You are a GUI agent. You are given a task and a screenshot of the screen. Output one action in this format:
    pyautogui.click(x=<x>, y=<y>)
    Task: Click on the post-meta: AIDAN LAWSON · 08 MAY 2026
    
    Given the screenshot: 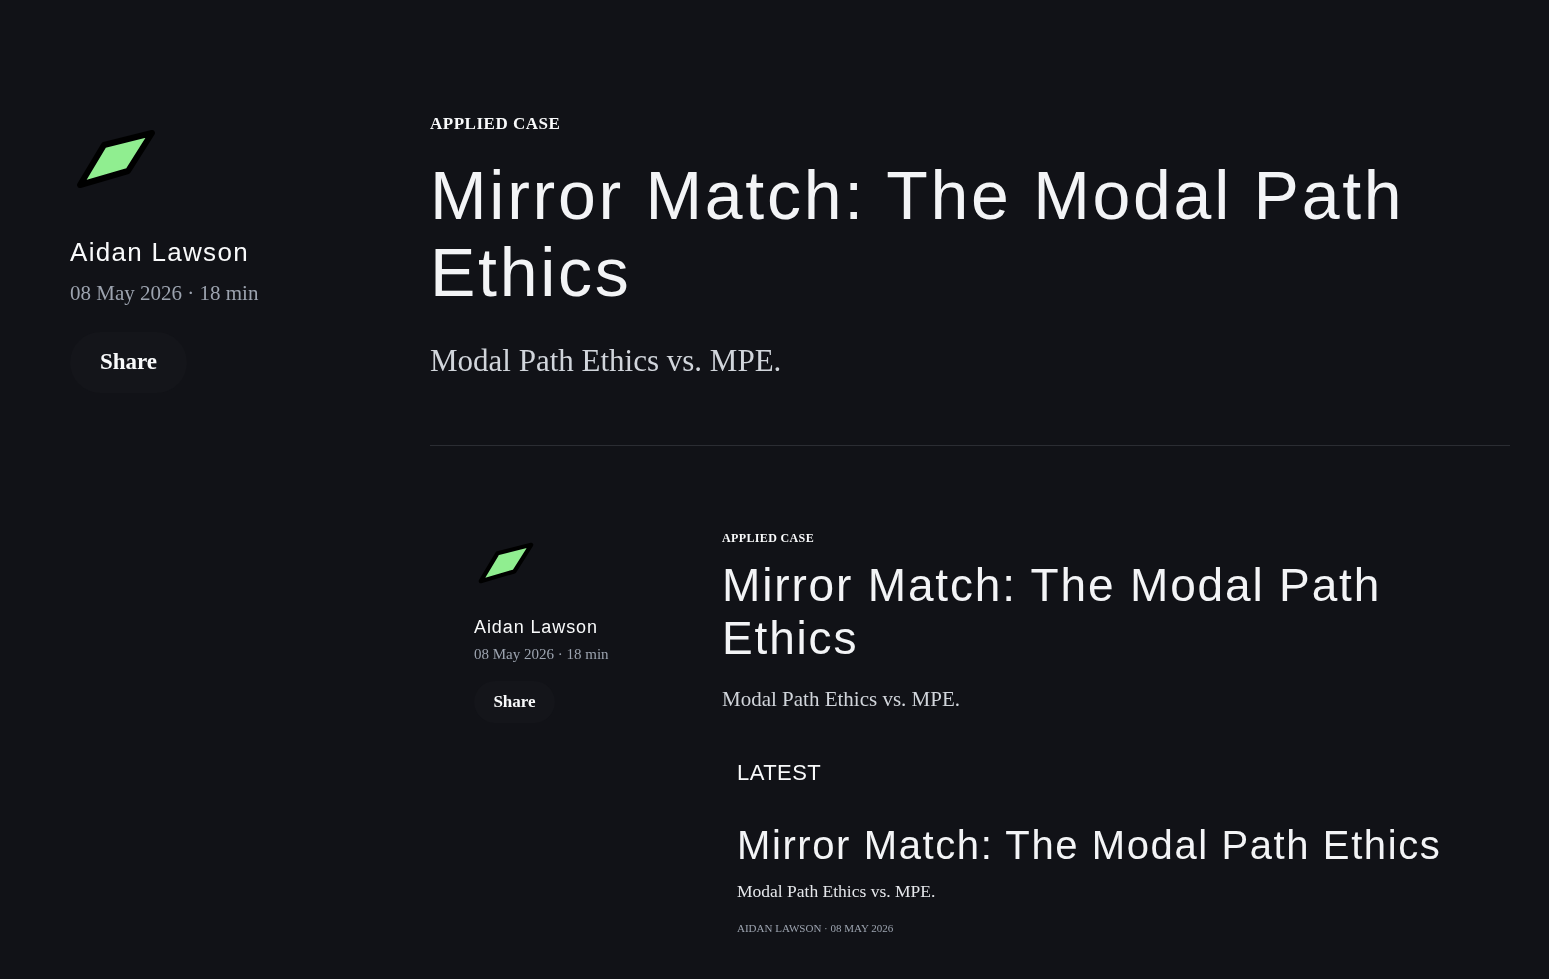 What is the action you would take?
    pyautogui.click(x=816, y=928)
    